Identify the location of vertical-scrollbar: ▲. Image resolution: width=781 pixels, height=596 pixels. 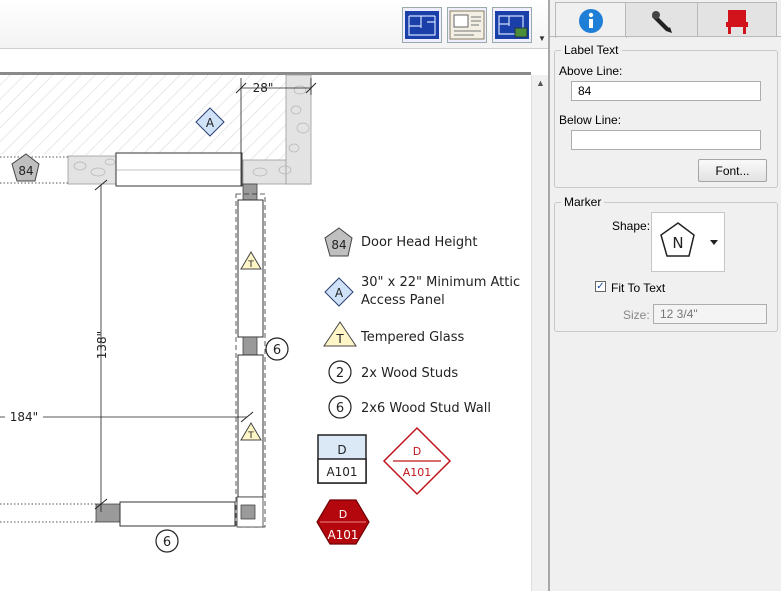
(540, 333).